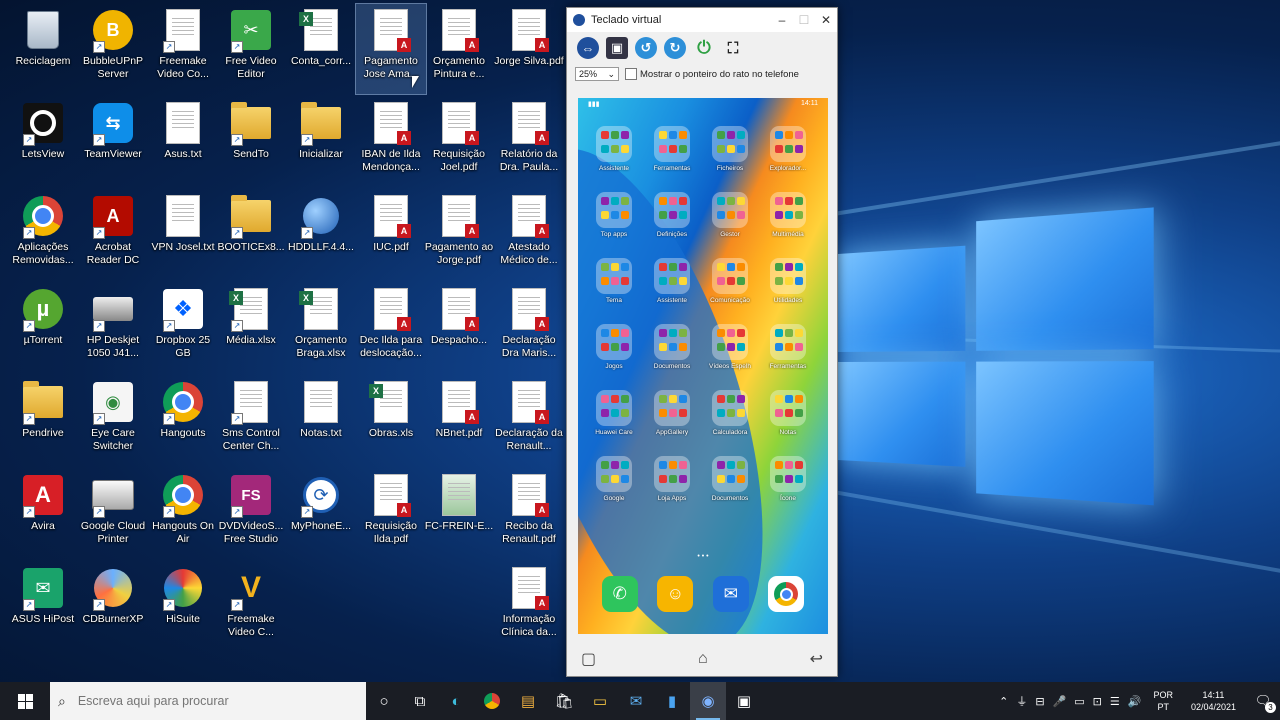 The width and height of the screenshot is (1280, 720). What do you see at coordinates (1079, 701) in the screenshot?
I see `battery-icon: ▭` at bounding box center [1079, 701].